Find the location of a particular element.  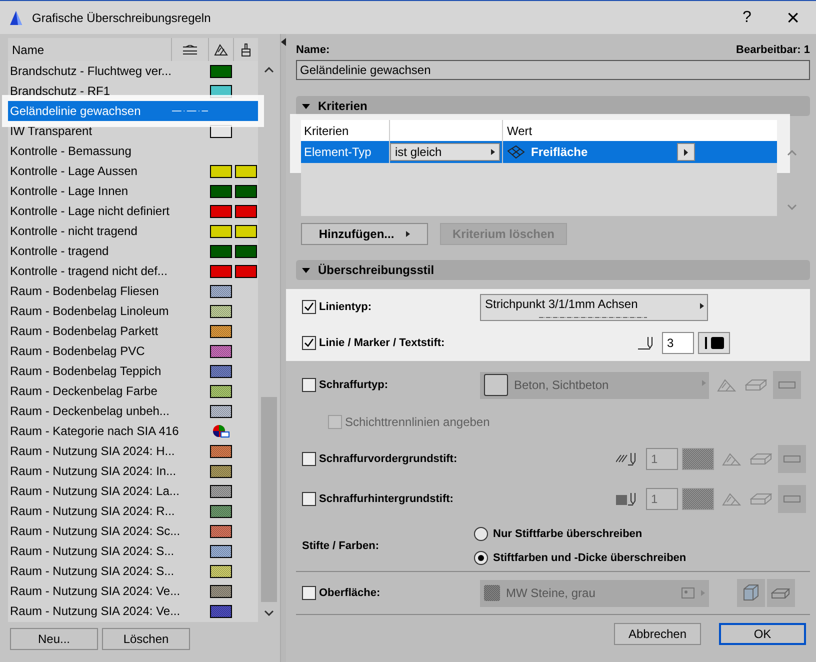

line-sample-icon is located at coordinates (190, 111).